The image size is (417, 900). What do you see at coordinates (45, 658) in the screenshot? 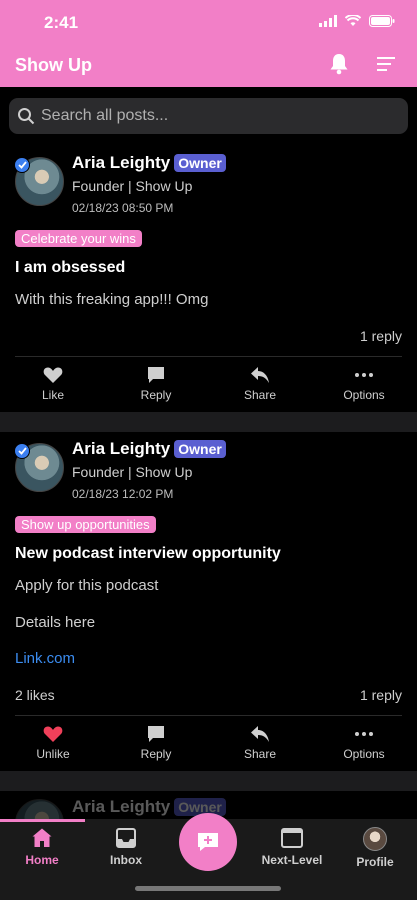
I see `post-link: Link.com` at bounding box center [45, 658].